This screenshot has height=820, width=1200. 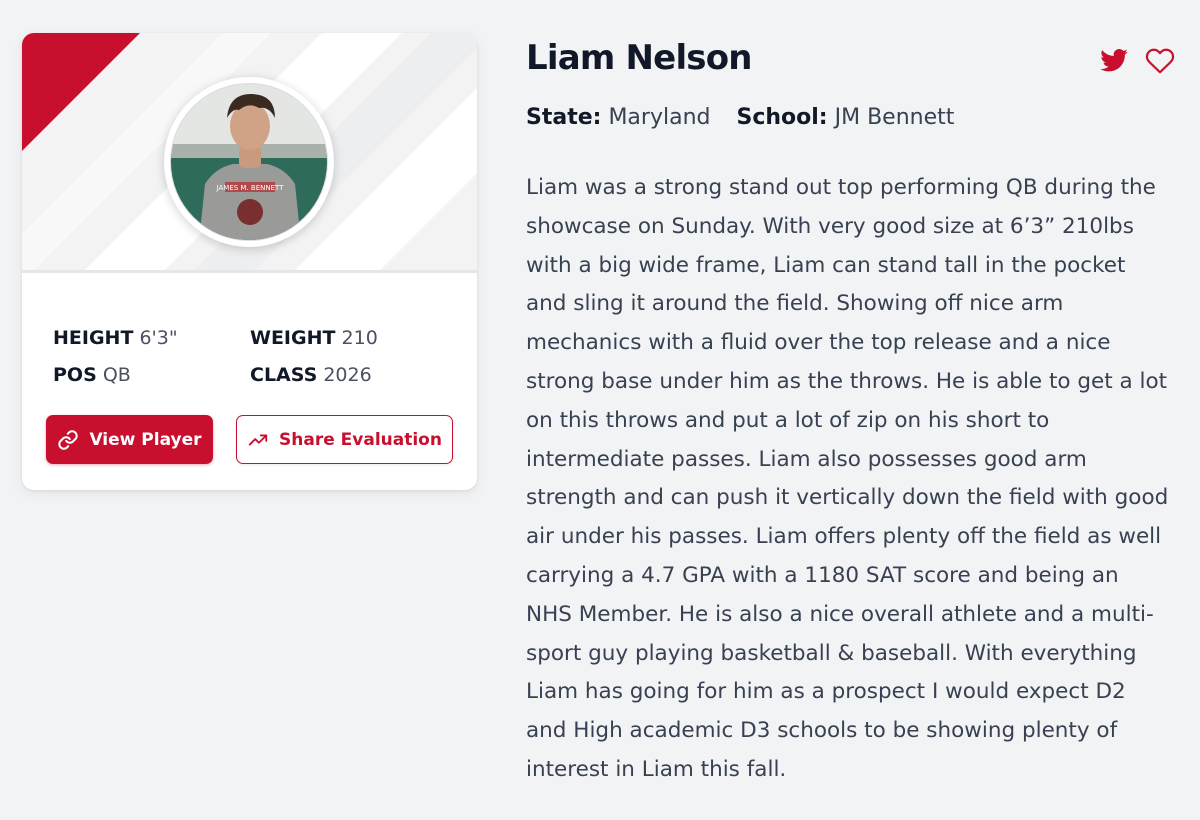 What do you see at coordinates (359, 338) in the screenshot?
I see `stat-value: 210` at bounding box center [359, 338].